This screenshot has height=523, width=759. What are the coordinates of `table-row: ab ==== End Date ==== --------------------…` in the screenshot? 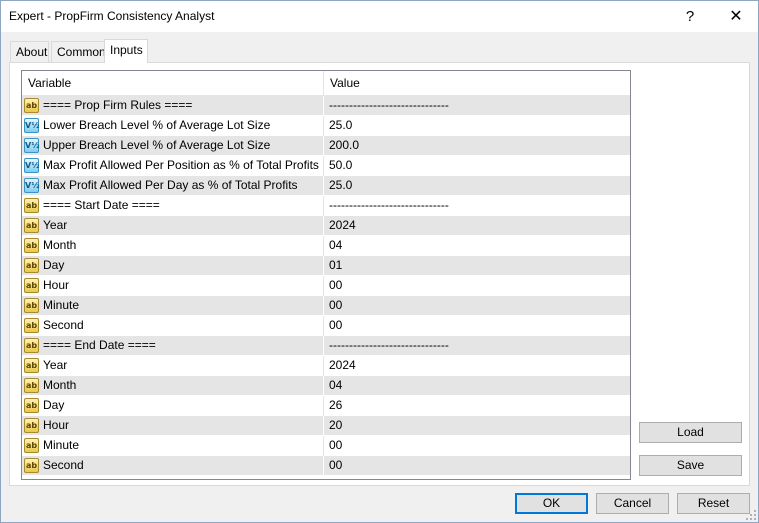 It's located at (326, 346).